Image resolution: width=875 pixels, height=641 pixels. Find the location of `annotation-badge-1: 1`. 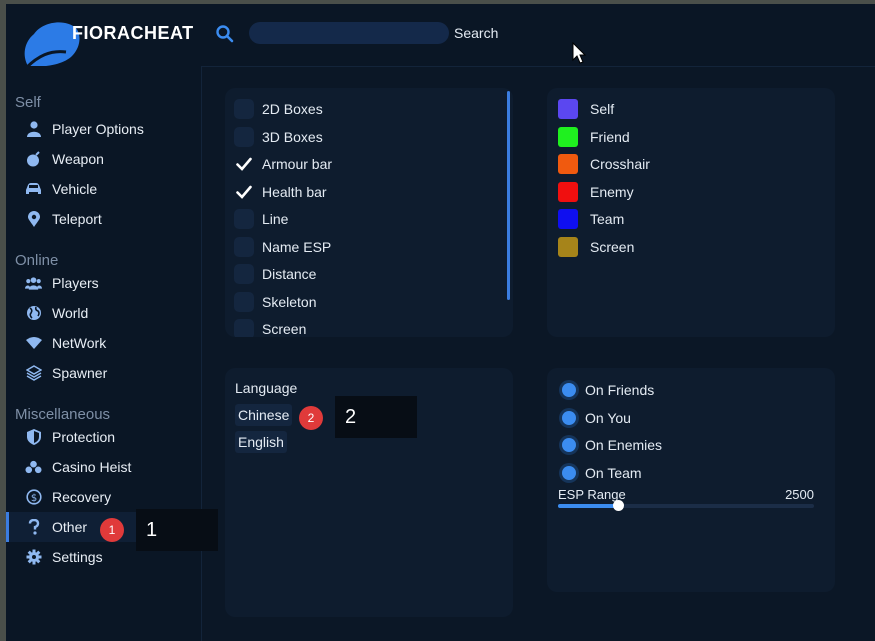

annotation-badge-1: 1 is located at coordinates (112, 530).